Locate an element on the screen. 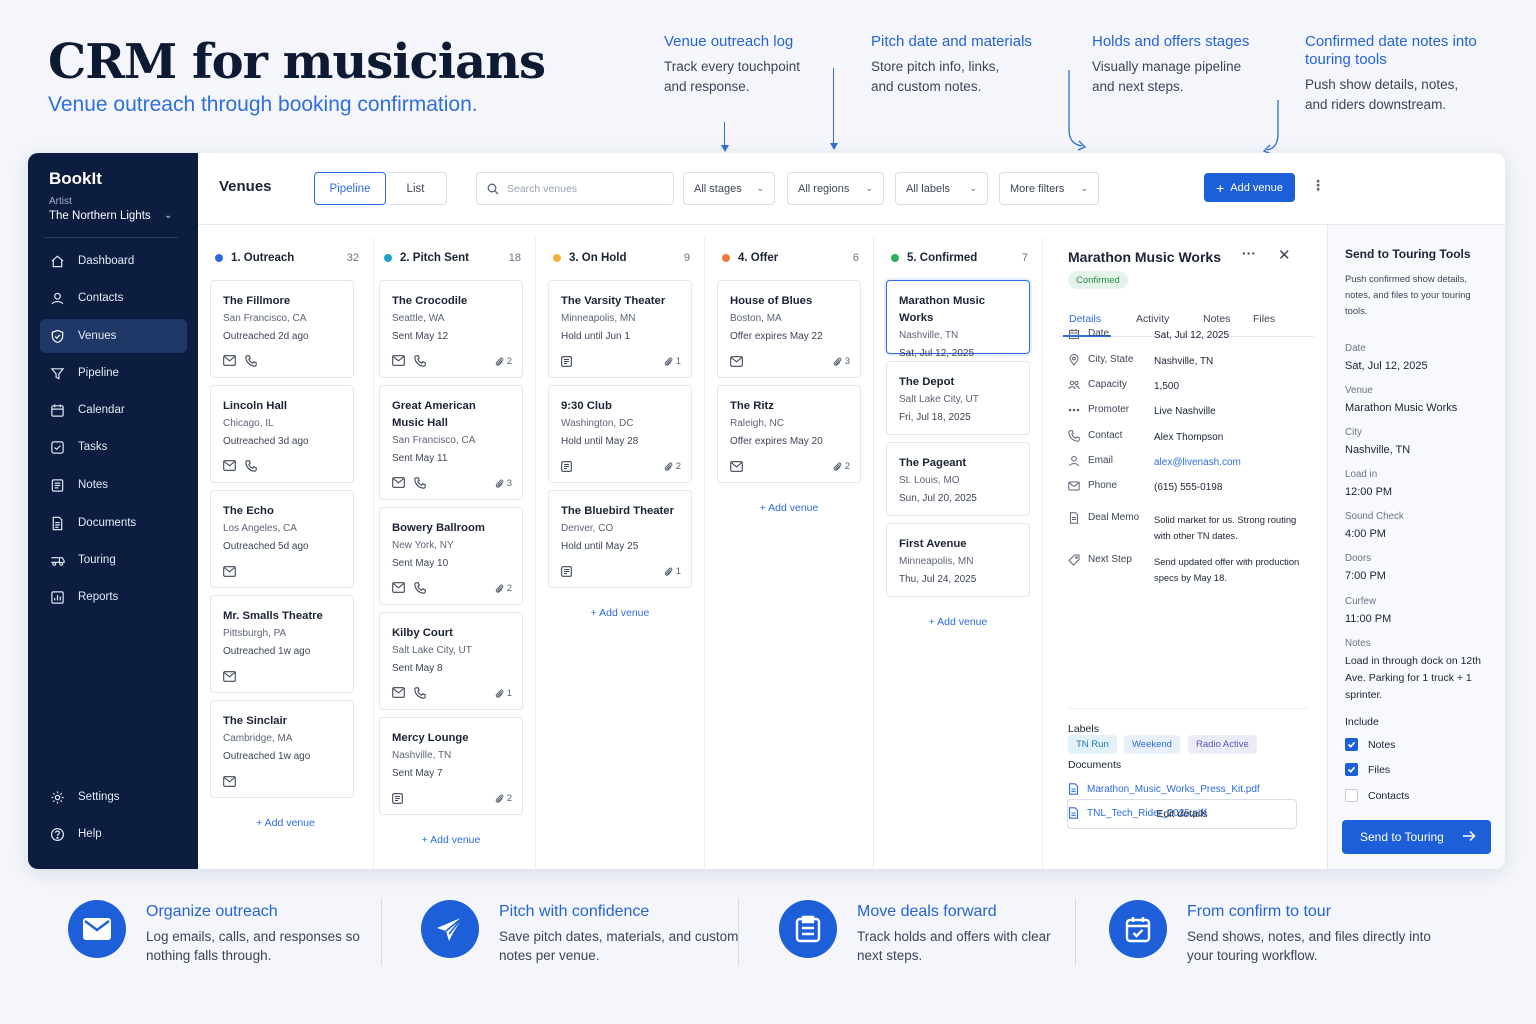 The image size is (1536, 1024). venue-card: Mercy Lounge Nashville, TN Sent May 7 2 is located at coordinates (451, 766).